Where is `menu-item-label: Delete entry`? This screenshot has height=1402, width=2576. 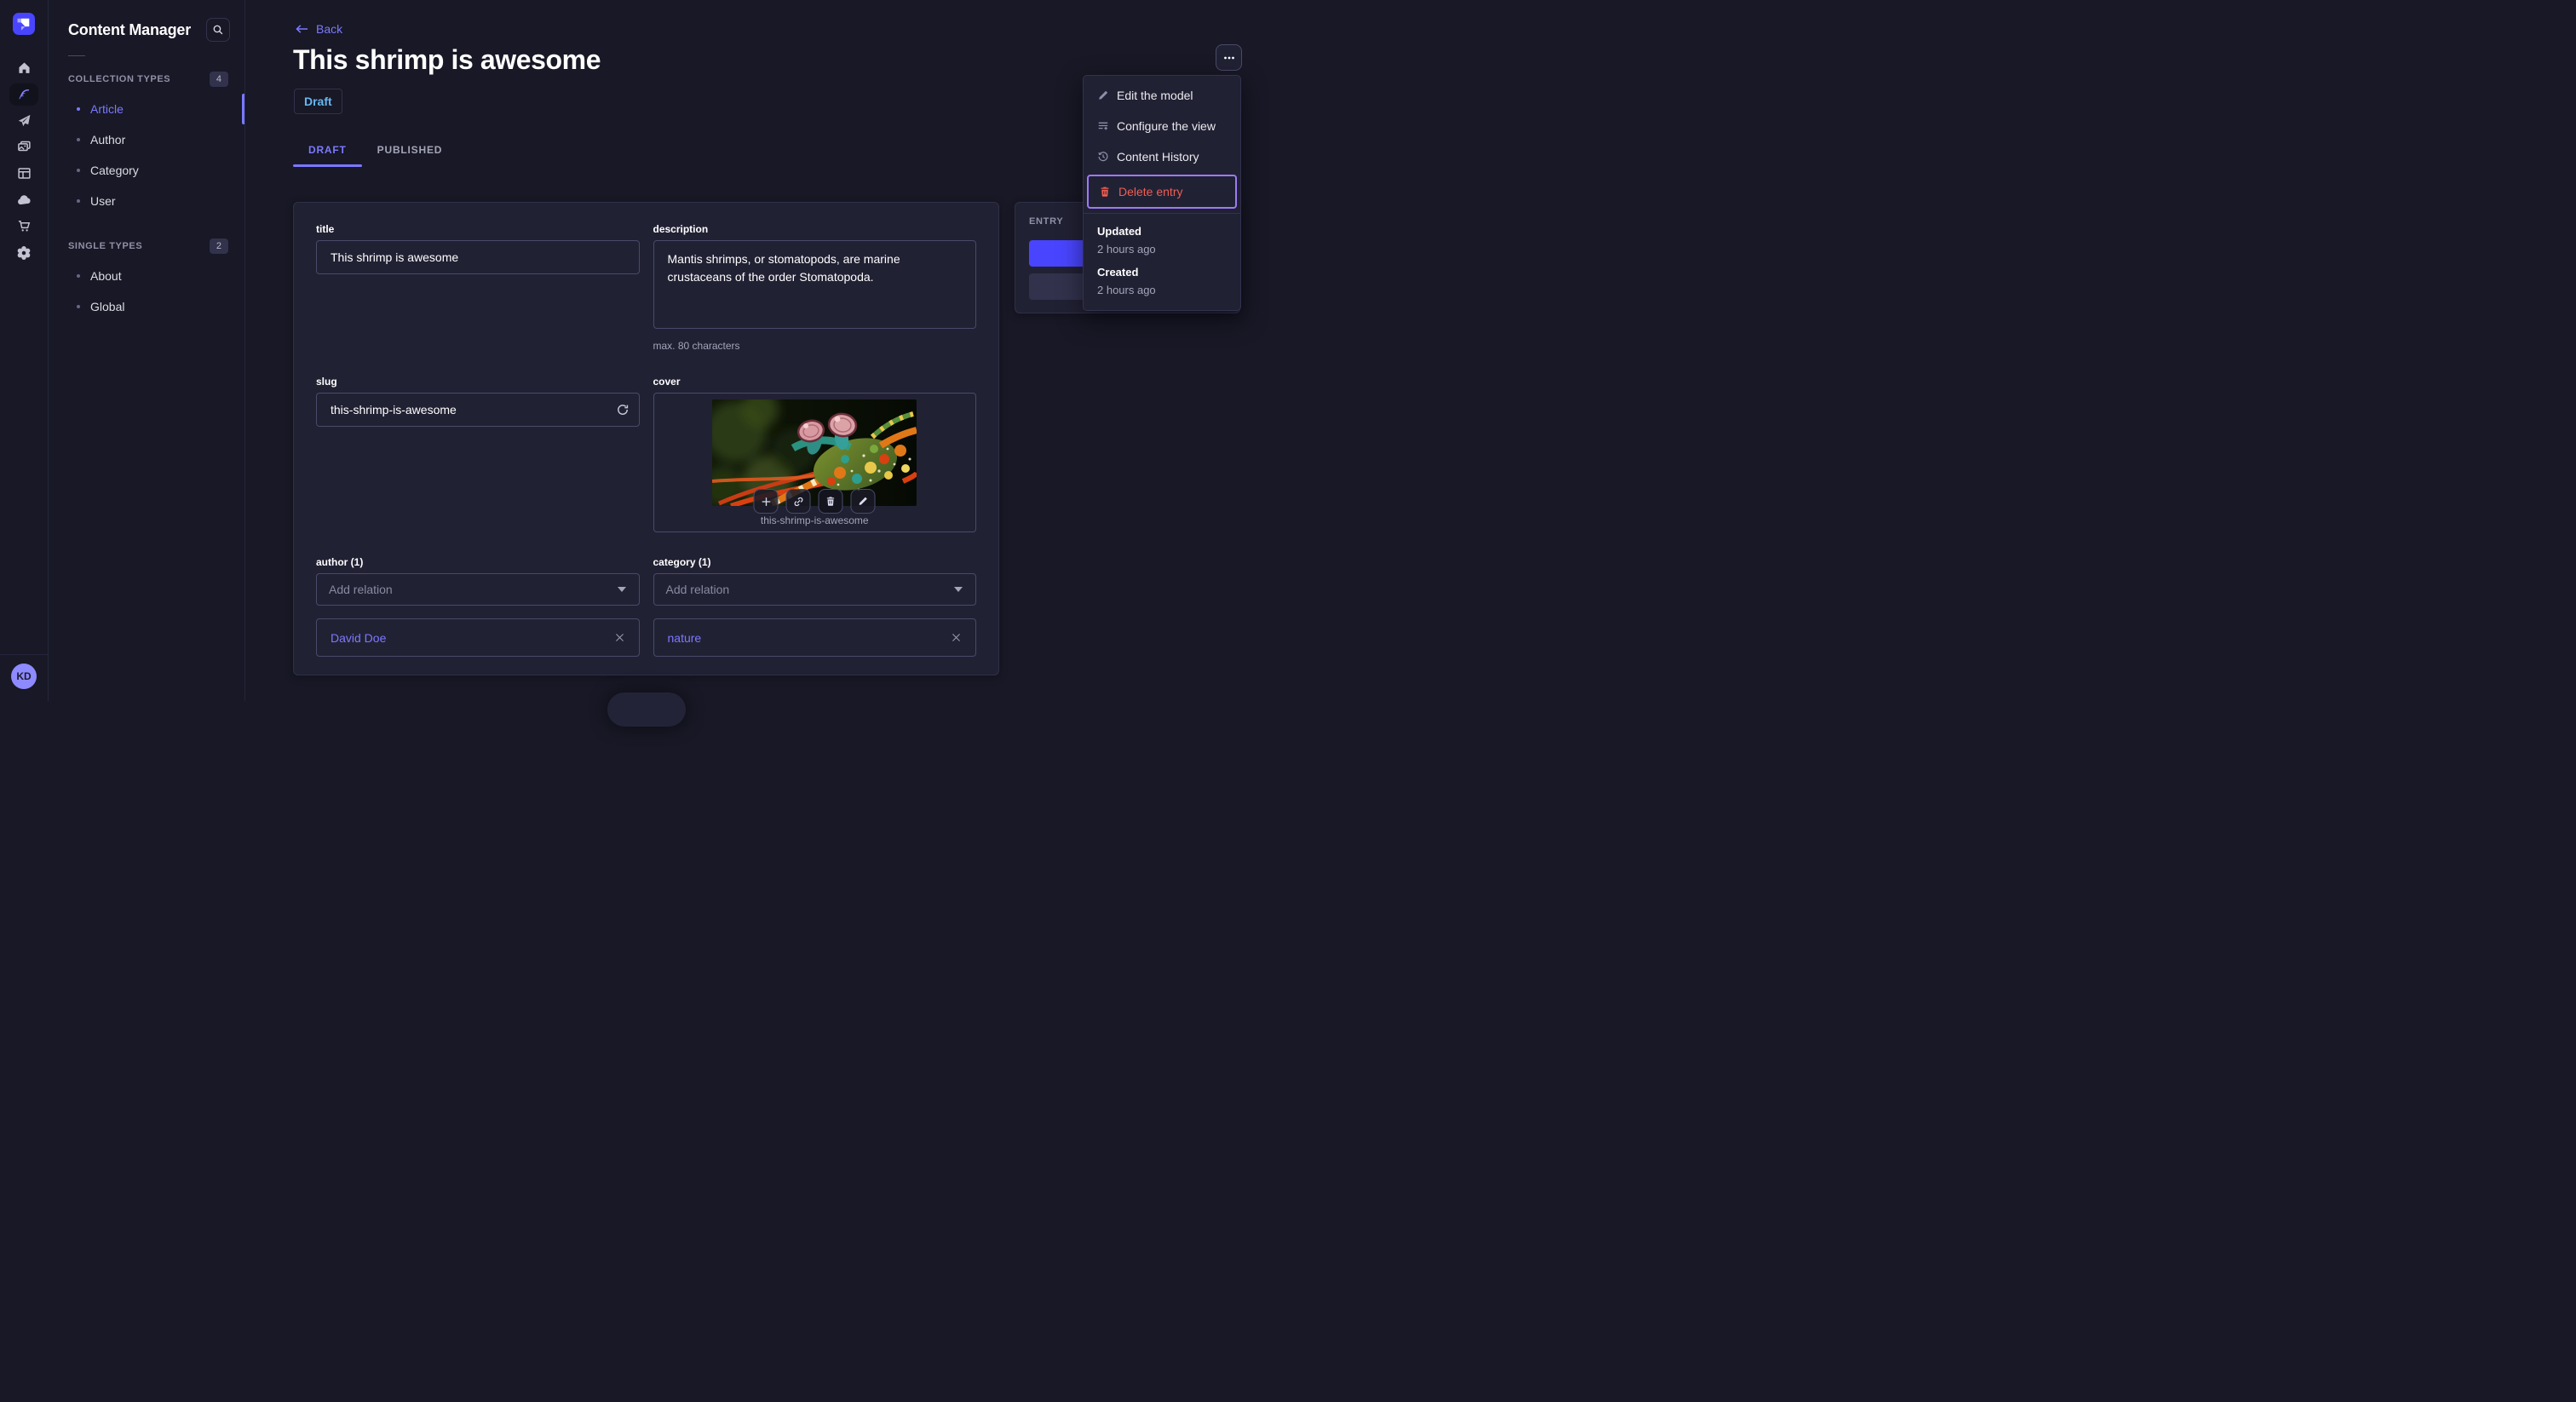 menu-item-label: Delete entry is located at coordinates (1150, 191).